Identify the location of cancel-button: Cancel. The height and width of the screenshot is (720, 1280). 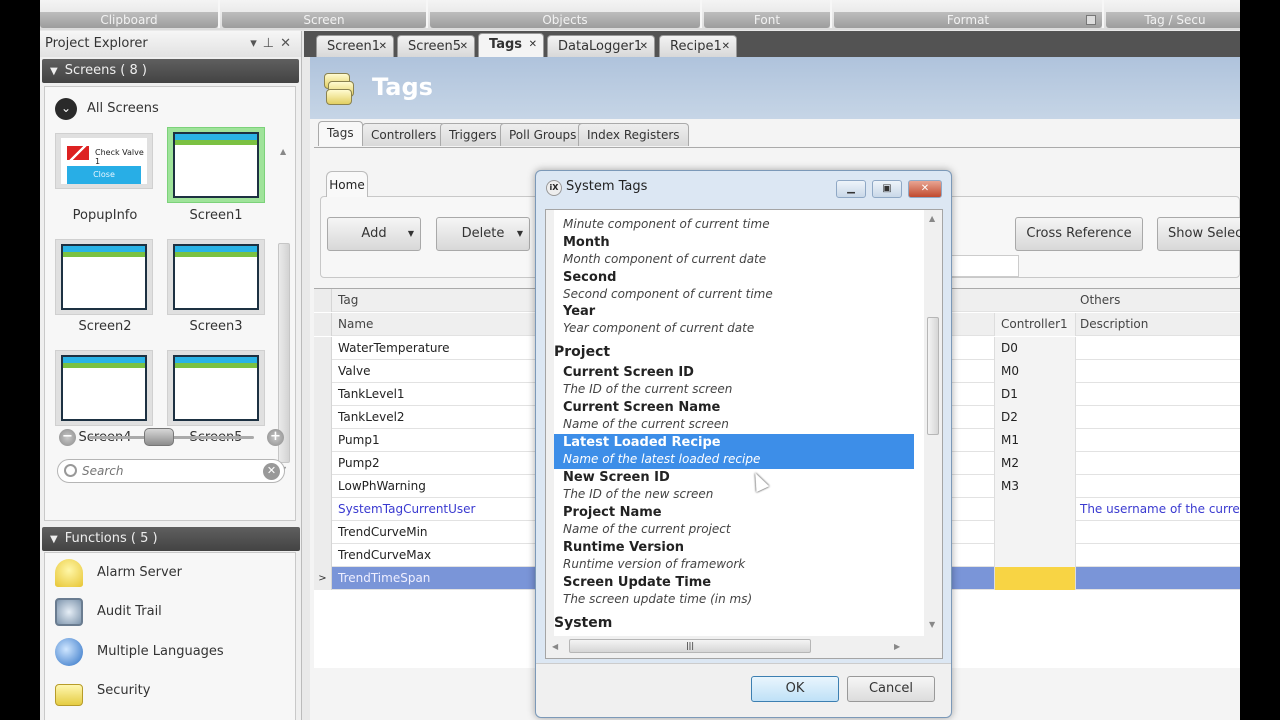
(891, 689).